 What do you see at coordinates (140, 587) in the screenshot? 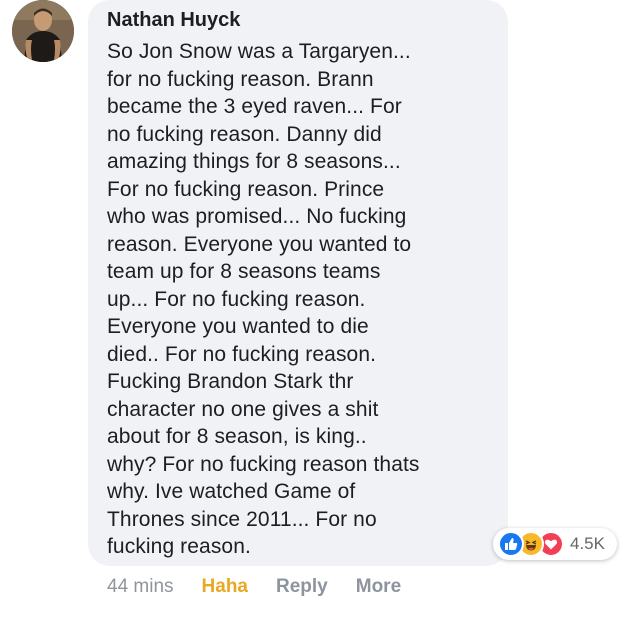
I see `comment-timestamp: 44 mins` at bounding box center [140, 587].